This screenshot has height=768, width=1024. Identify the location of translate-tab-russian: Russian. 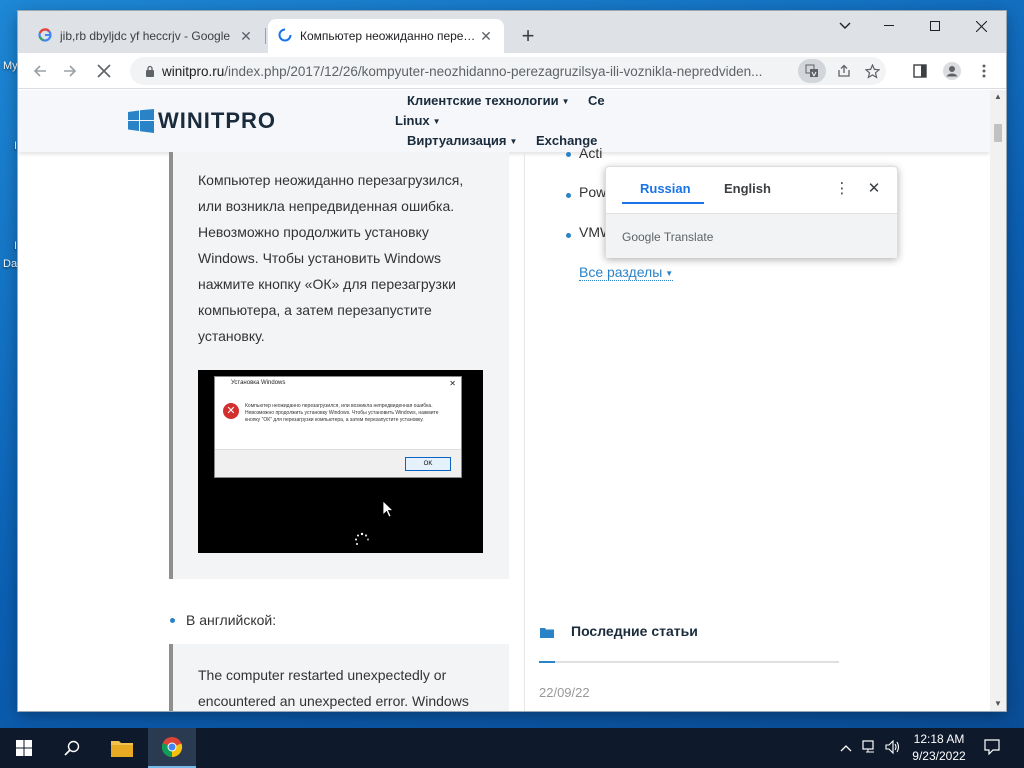
(665, 188).